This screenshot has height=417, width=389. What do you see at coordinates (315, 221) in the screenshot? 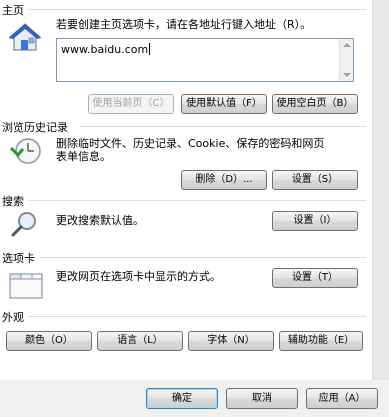
I see `search-settings-button: 设置（I）` at bounding box center [315, 221].